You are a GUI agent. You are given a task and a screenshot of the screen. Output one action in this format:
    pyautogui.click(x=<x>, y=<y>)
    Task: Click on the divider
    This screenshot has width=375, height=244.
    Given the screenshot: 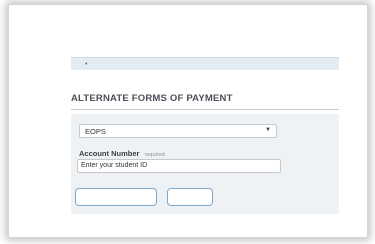 What is the action you would take?
    pyautogui.click(x=205, y=109)
    